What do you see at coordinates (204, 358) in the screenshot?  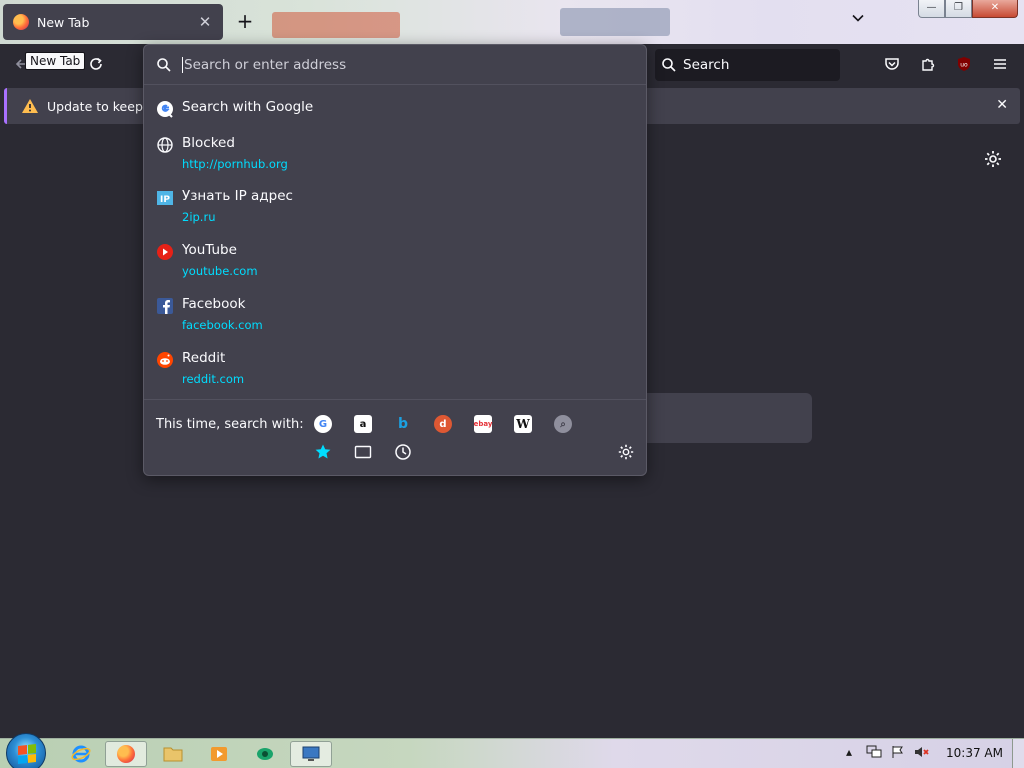 I see `result-title: Reddit` at bounding box center [204, 358].